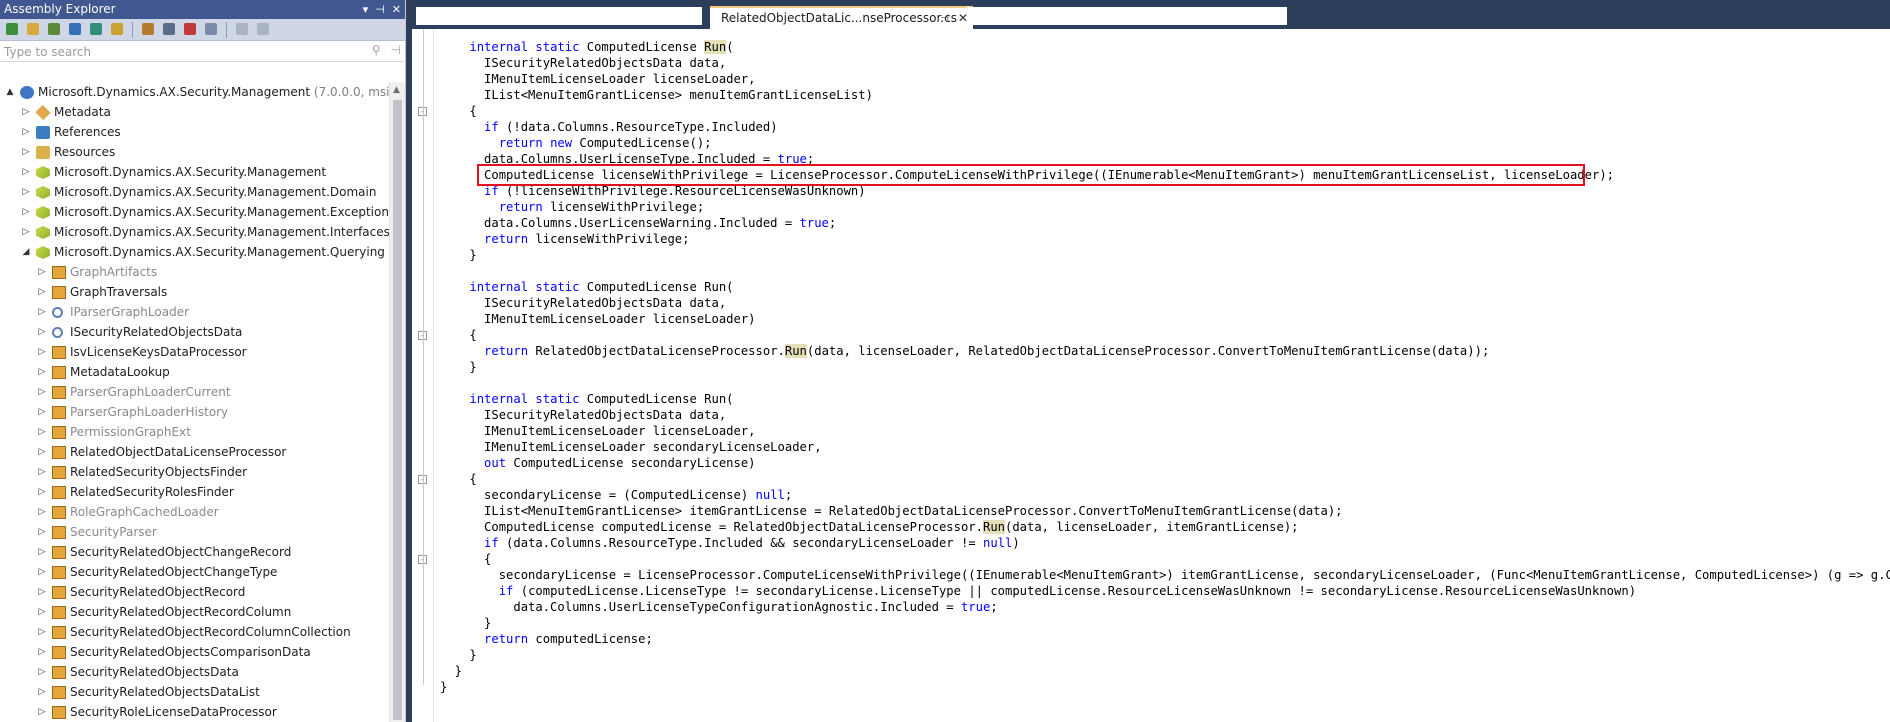  Describe the element at coordinates (397, 410) in the screenshot. I see `scrollbar-thumb` at that location.